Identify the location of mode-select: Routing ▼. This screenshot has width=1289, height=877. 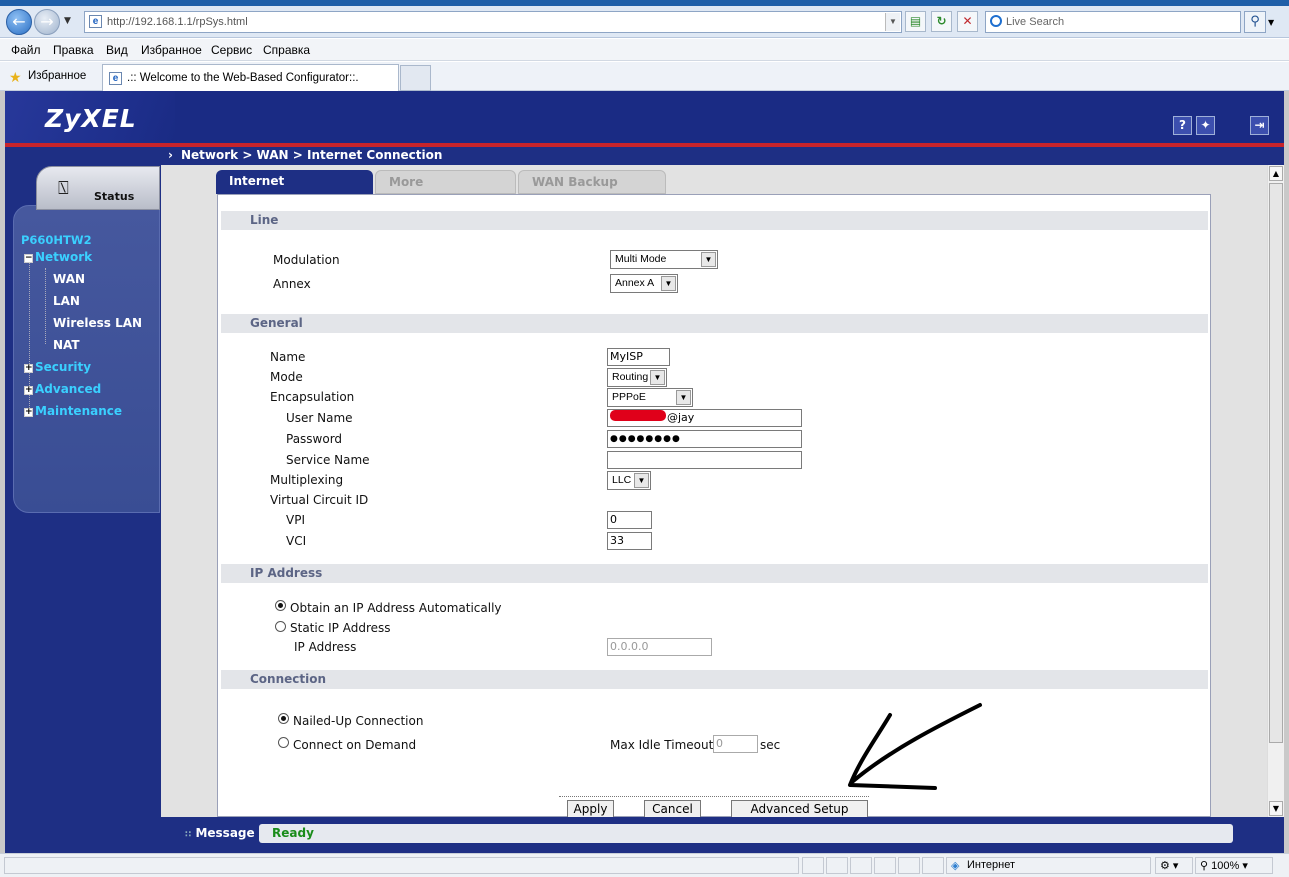
(637, 377).